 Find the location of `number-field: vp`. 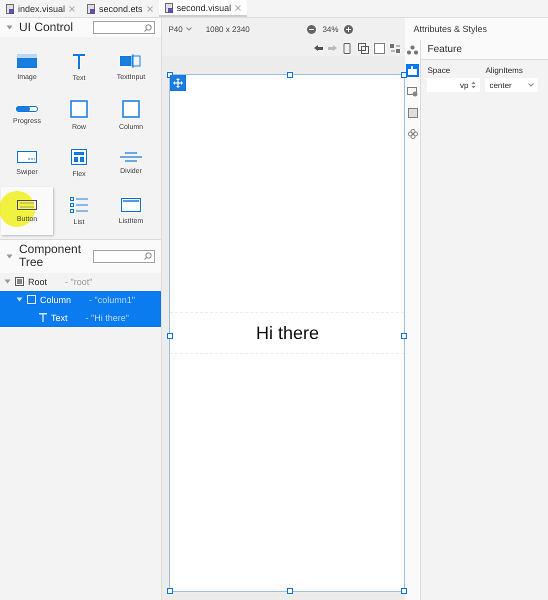

number-field: vp is located at coordinates (453, 85).